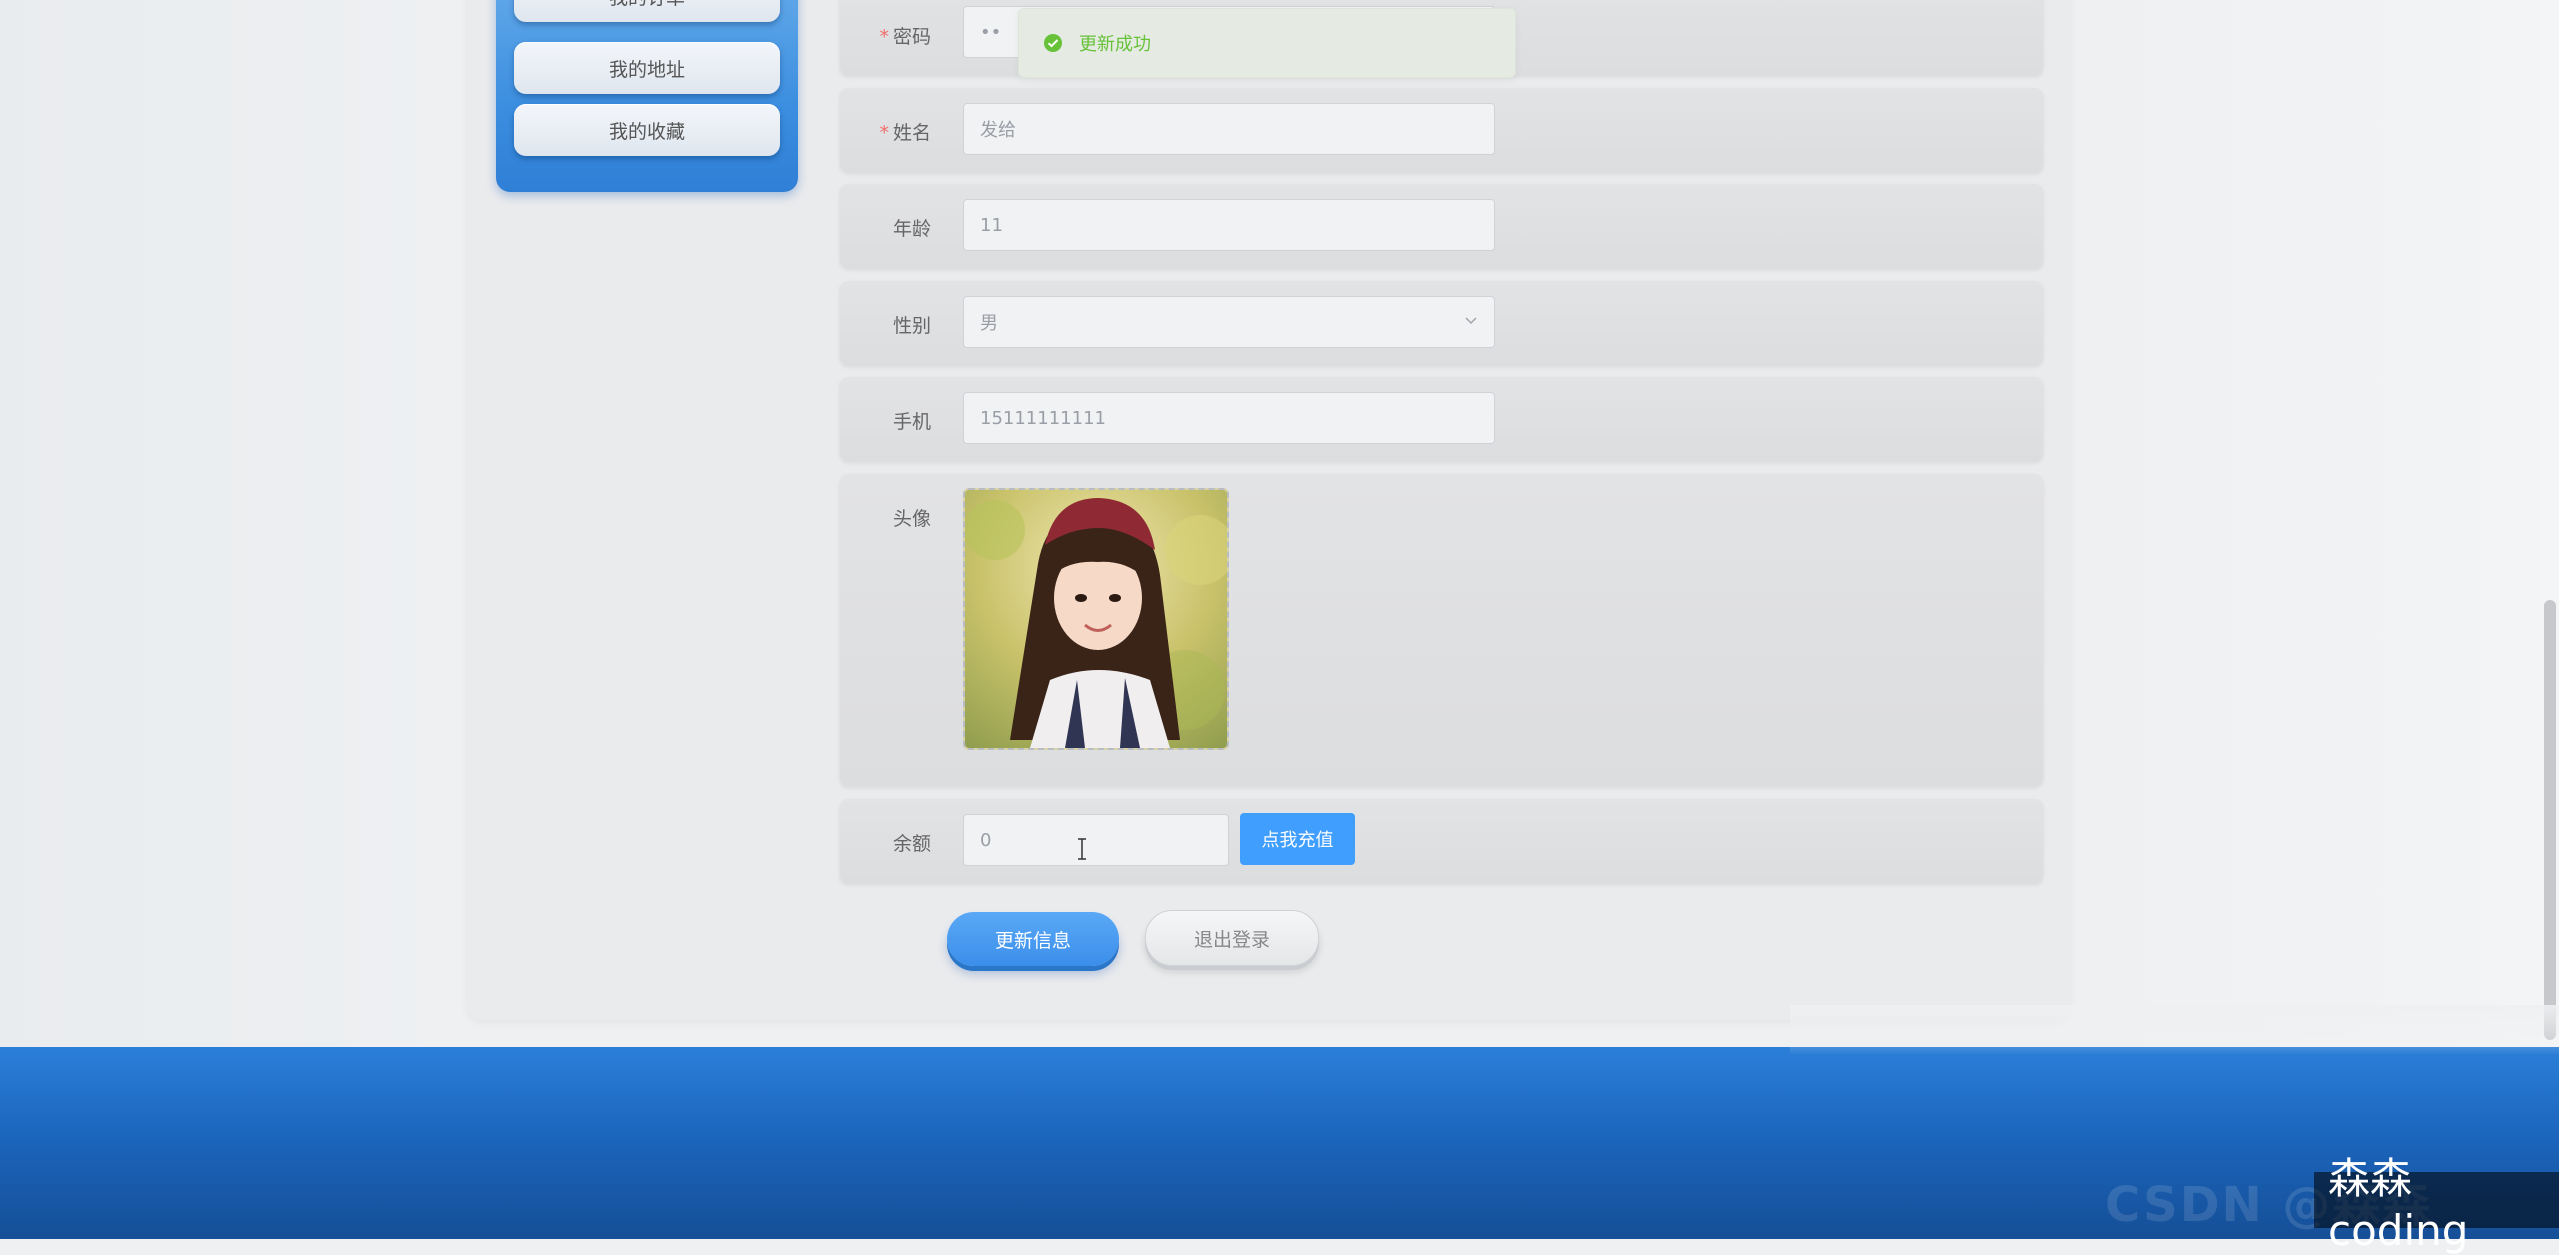 This screenshot has width=2559, height=1255. I want to click on footer-haze, so click(2174, 1030).